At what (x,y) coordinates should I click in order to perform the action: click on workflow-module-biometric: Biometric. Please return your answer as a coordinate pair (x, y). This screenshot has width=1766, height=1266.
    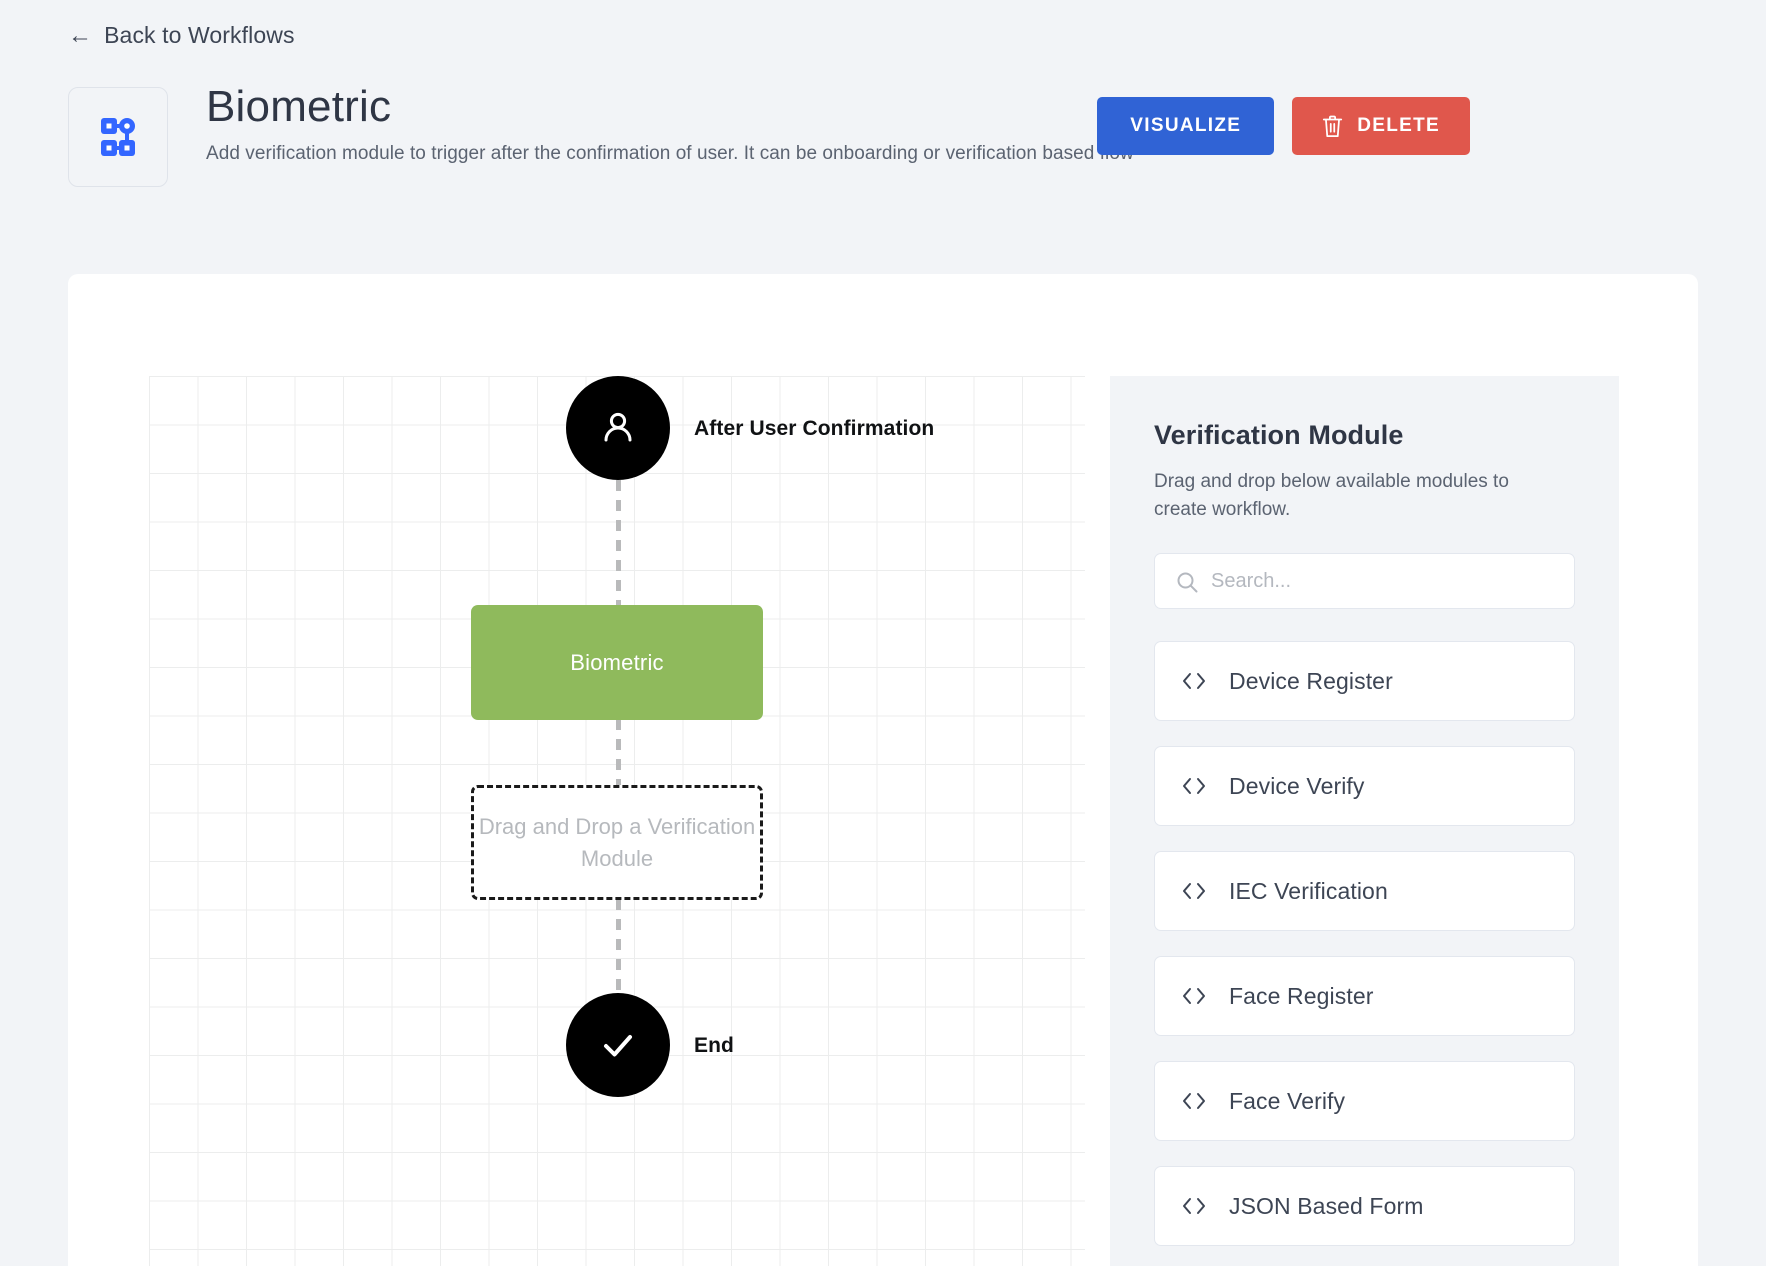
    Looking at the image, I should click on (617, 662).